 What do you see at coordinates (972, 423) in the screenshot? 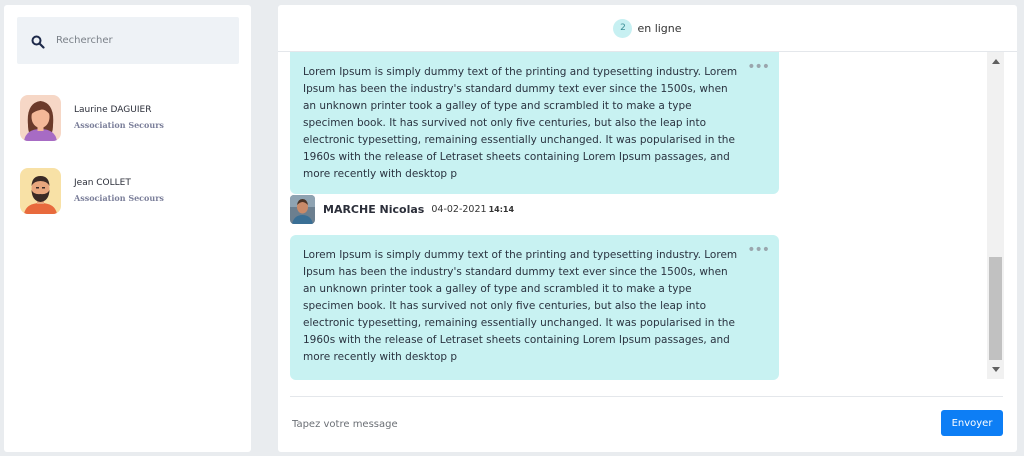
I see `send-button: Envoyer` at bounding box center [972, 423].